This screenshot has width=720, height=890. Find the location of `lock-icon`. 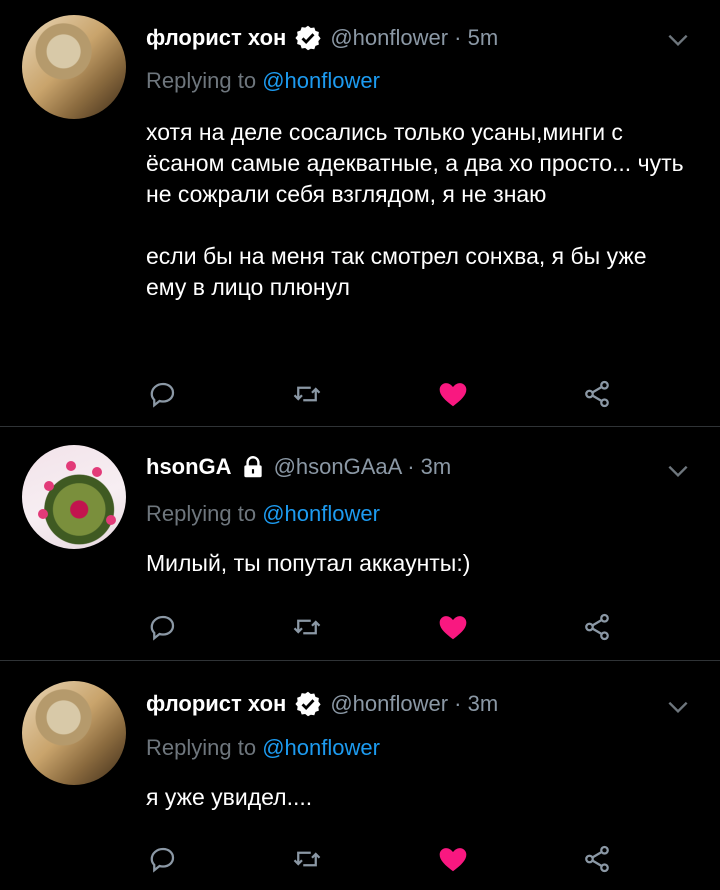

lock-icon is located at coordinates (253, 467).